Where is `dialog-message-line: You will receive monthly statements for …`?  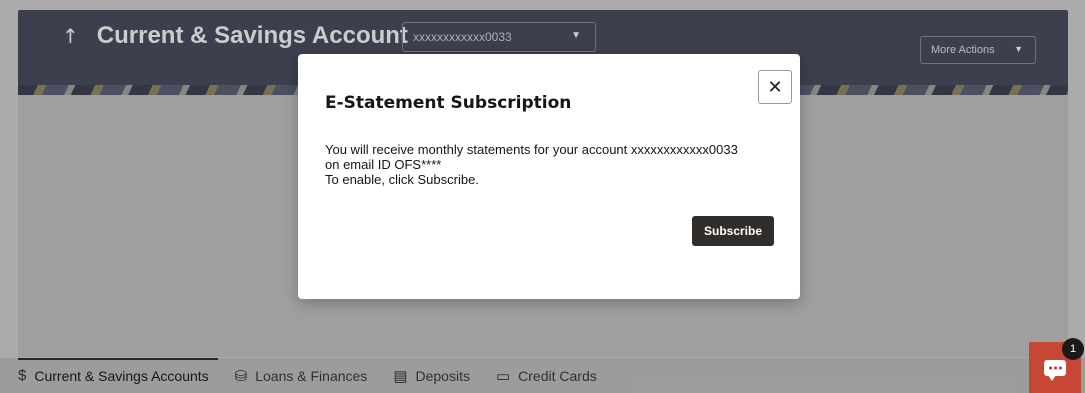
dialog-message-line: You will receive monthly statements for … is located at coordinates (531, 149).